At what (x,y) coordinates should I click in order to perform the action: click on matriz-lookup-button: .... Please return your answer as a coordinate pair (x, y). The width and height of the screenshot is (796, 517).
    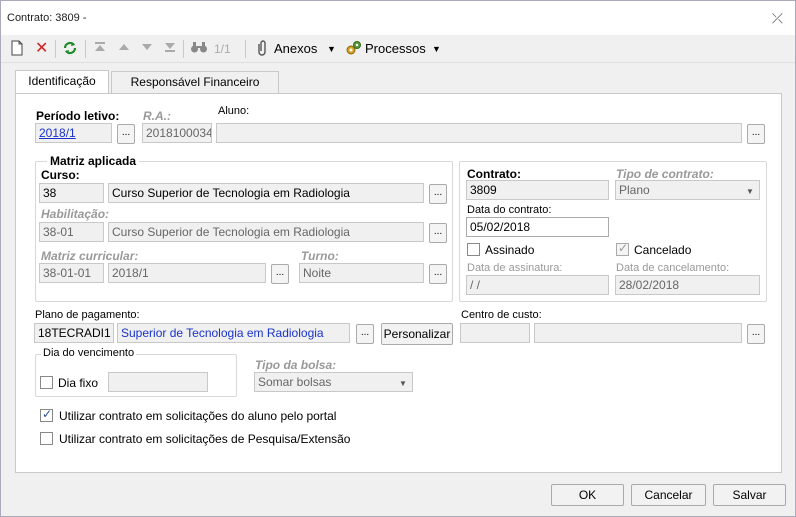
    Looking at the image, I should click on (280, 274).